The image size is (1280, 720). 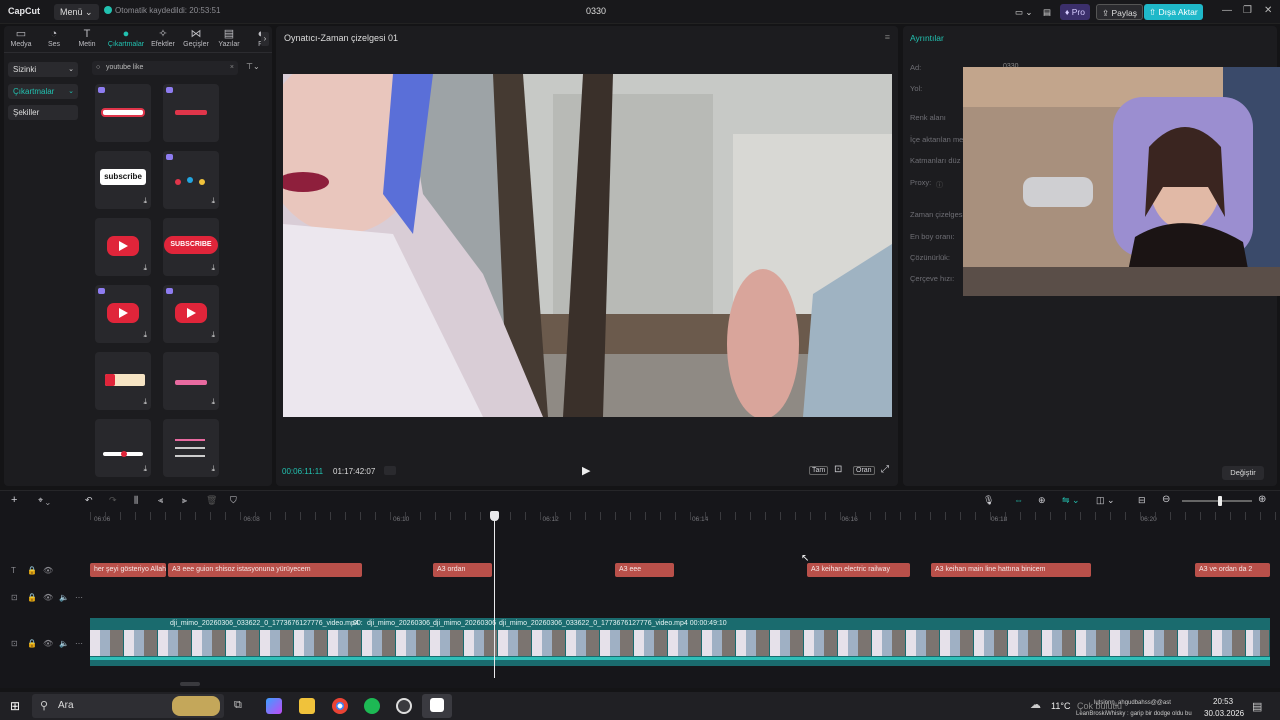 What do you see at coordinates (123, 180) in the screenshot?
I see `sticker-item: subscribe ⤓` at bounding box center [123, 180].